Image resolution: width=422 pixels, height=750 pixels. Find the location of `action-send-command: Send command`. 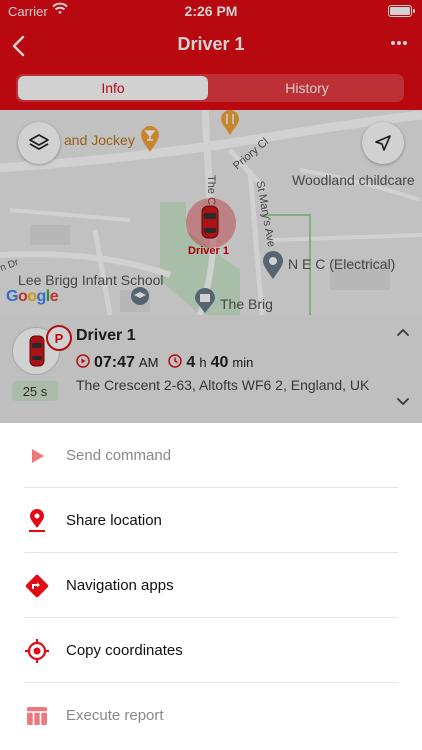

action-send-command: Send command is located at coordinates (211, 455).